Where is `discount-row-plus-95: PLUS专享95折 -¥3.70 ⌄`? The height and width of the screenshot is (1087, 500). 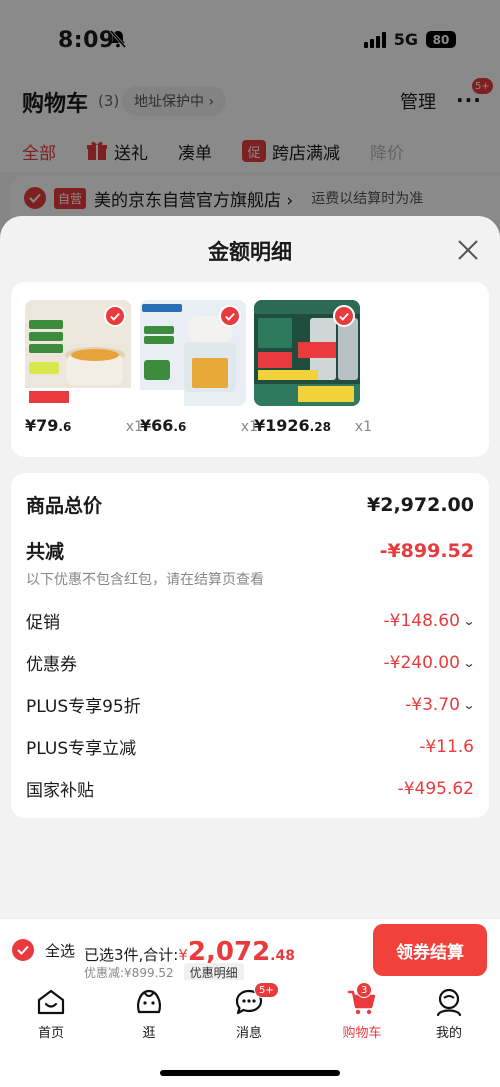 discount-row-plus-95: PLUS专享95折 -¥3.70 ⌄ is located at coordinates (251, 705).